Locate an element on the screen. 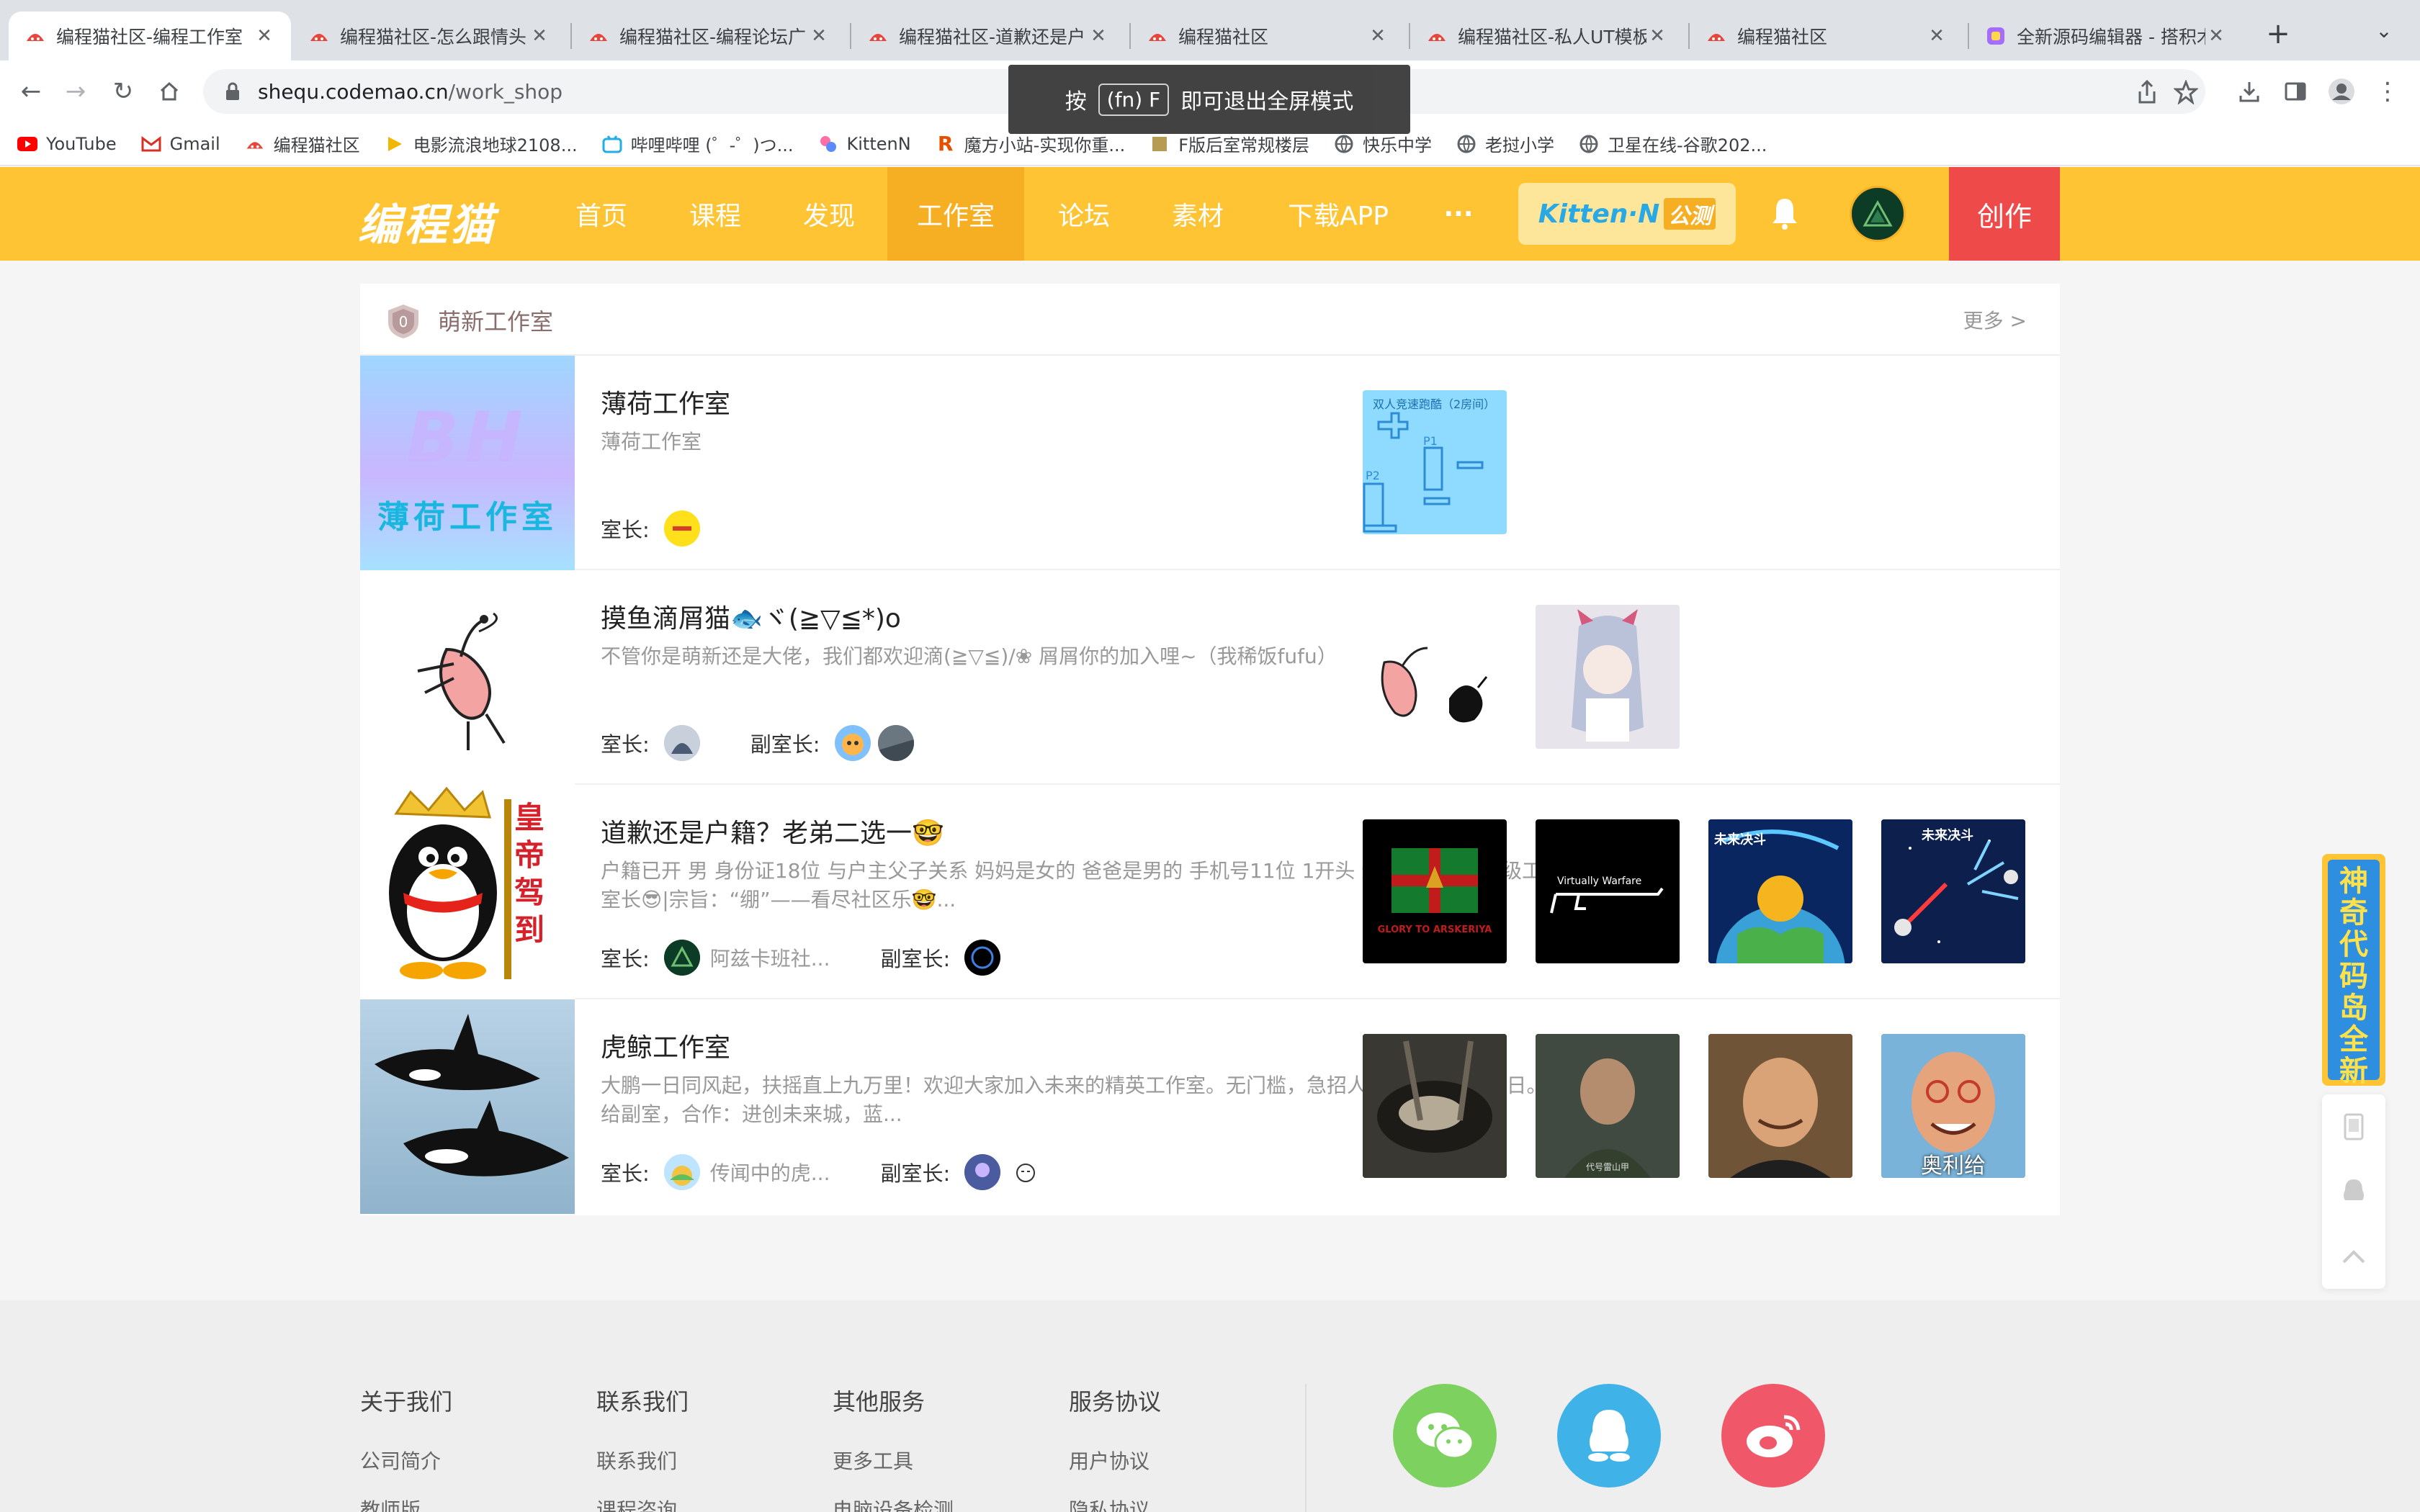  wechat-icon is located at coordinates (1445, 1436).